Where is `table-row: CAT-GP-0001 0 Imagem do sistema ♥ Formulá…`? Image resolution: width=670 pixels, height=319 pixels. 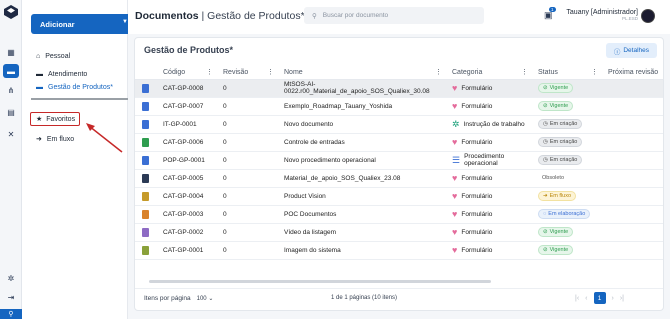
table-row: CAT-GP-0001 0 Imagem do sistema ♥ Formulá… is located at coordinates (399, 250).